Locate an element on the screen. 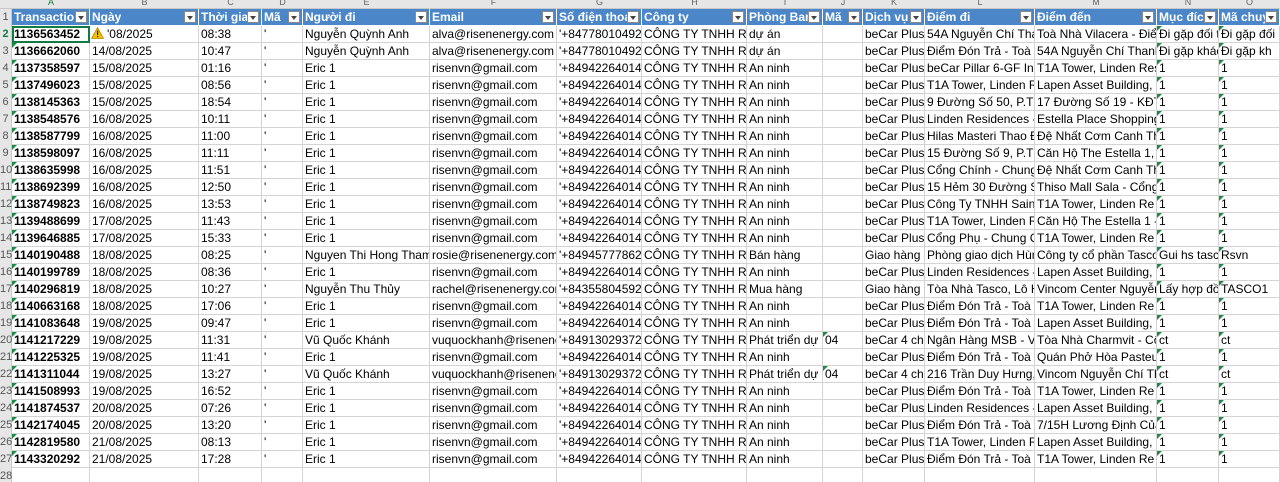 This screenshot has height=482, width=1280. table-cell: '+84945777862 is located at coordinates (599, 255).